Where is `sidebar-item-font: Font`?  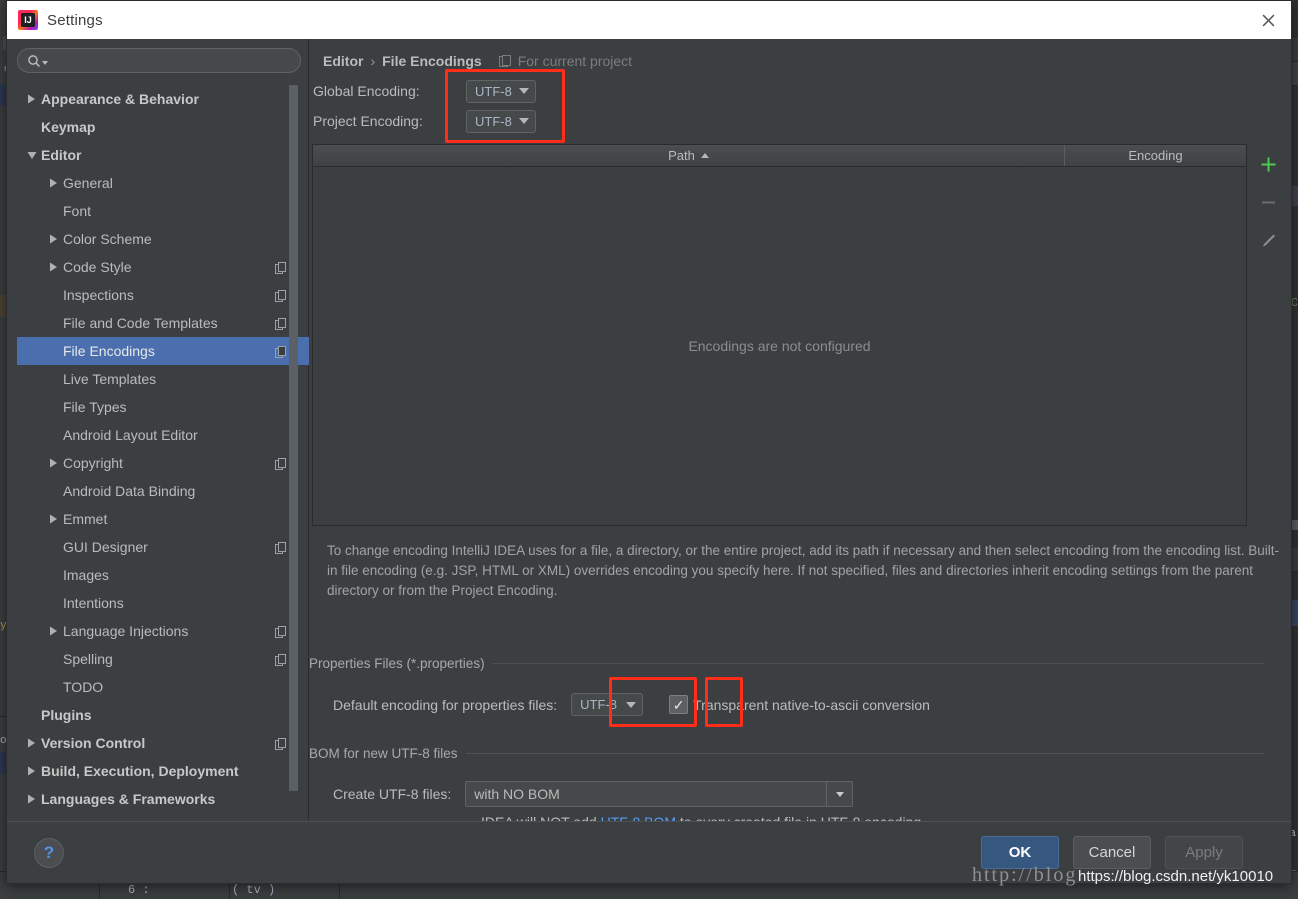 sidebar-item-font: Font is located at coordinates (163, 211).